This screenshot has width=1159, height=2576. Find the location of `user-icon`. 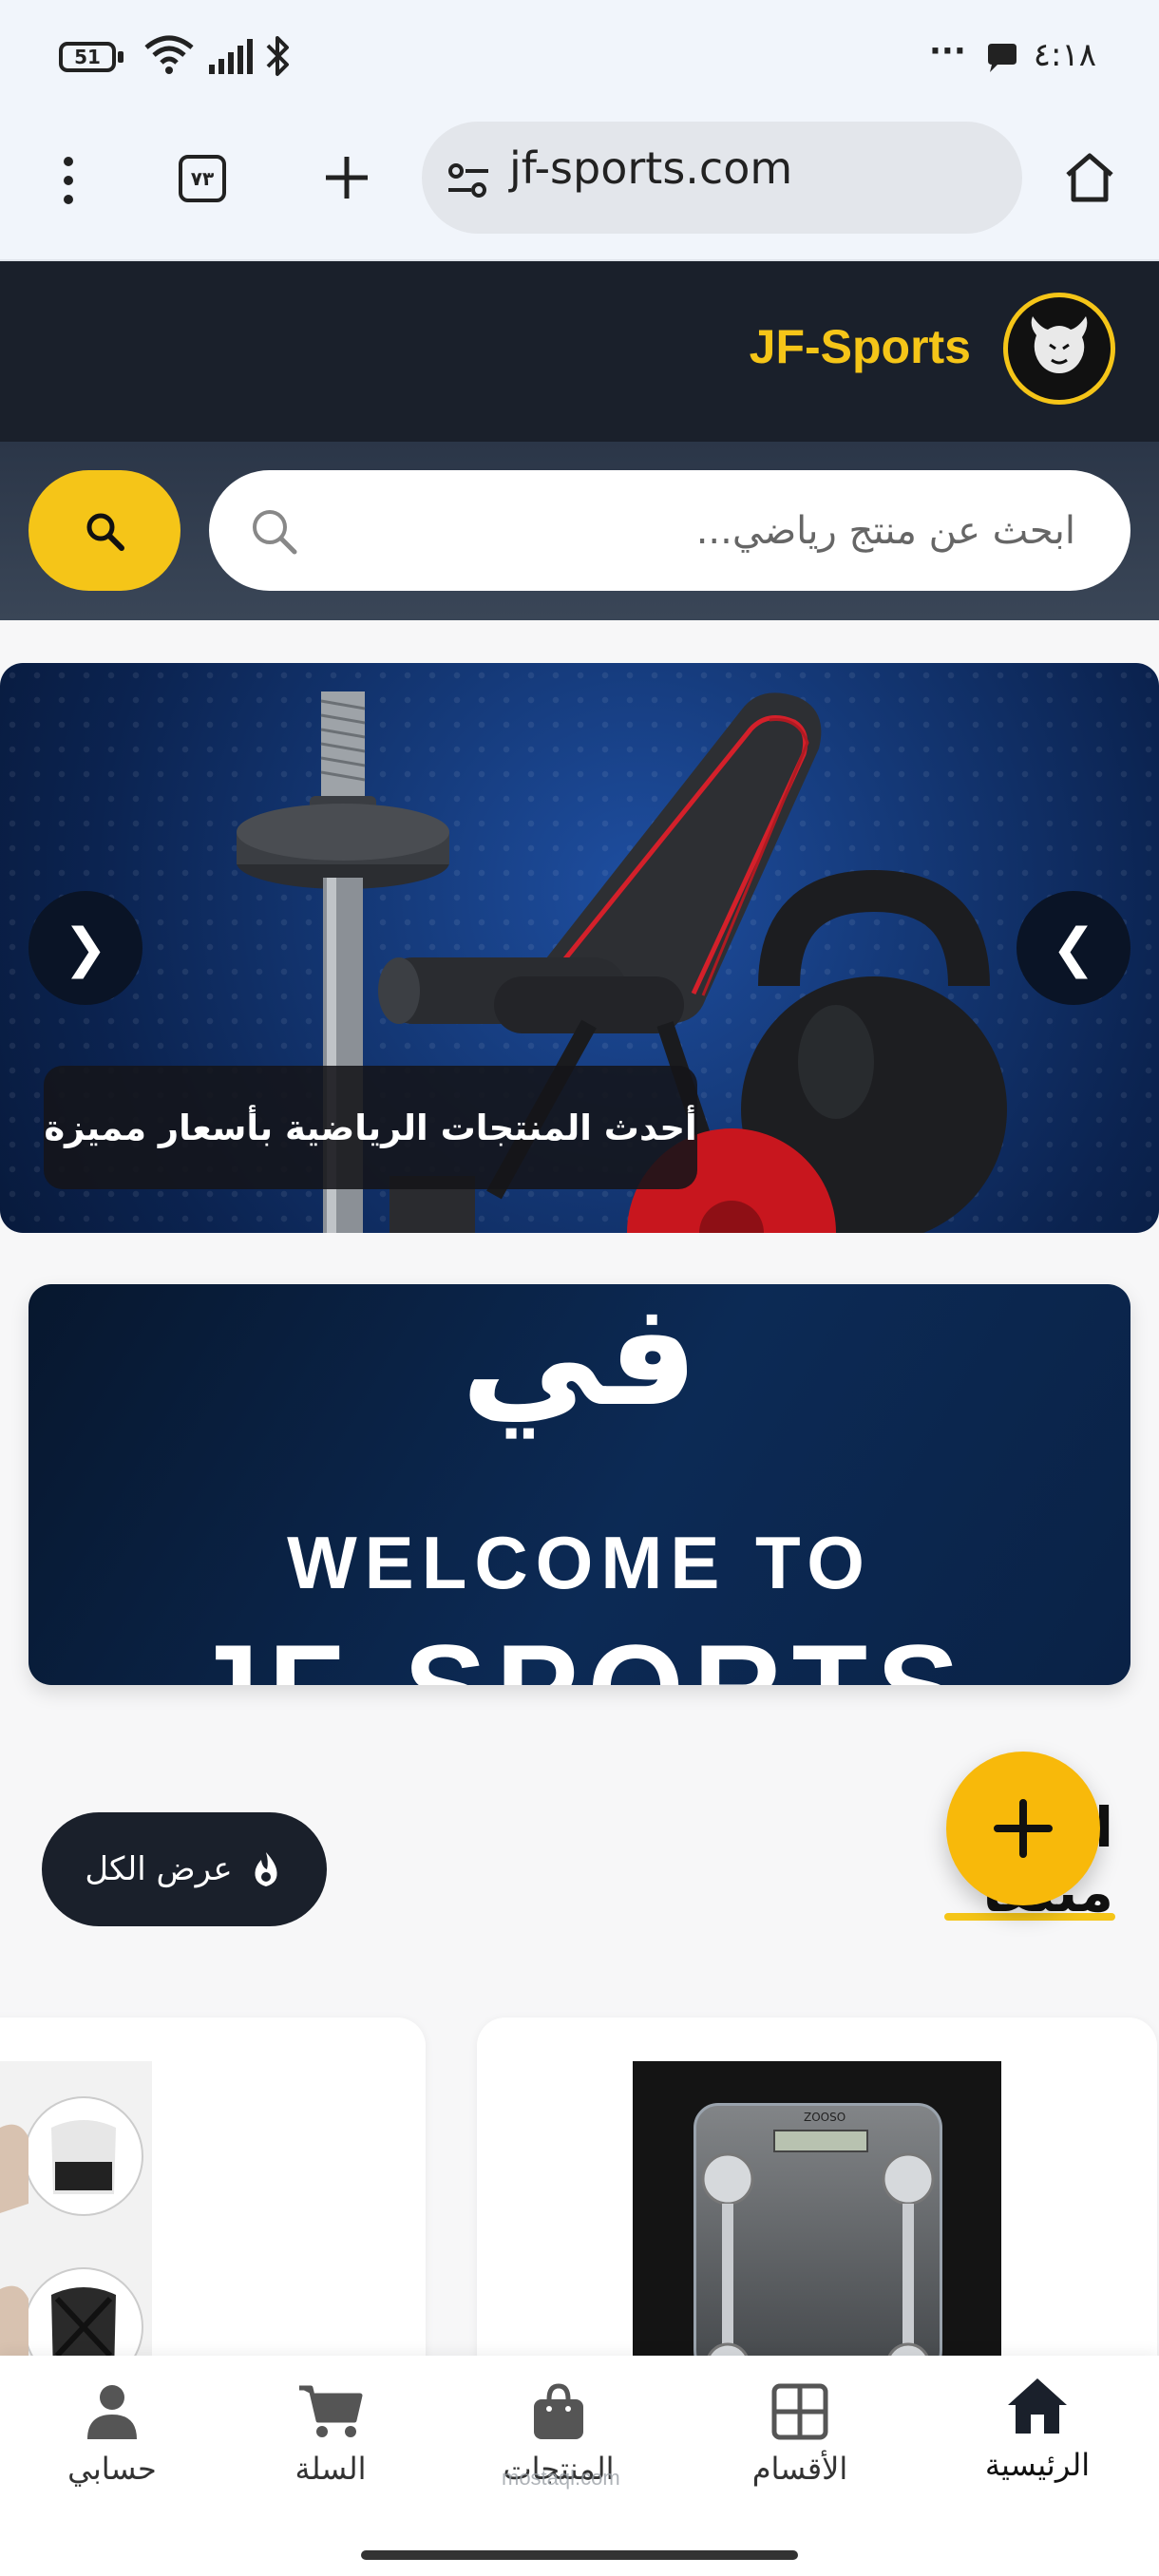

user-icon is located at coordinates (112, 2412).